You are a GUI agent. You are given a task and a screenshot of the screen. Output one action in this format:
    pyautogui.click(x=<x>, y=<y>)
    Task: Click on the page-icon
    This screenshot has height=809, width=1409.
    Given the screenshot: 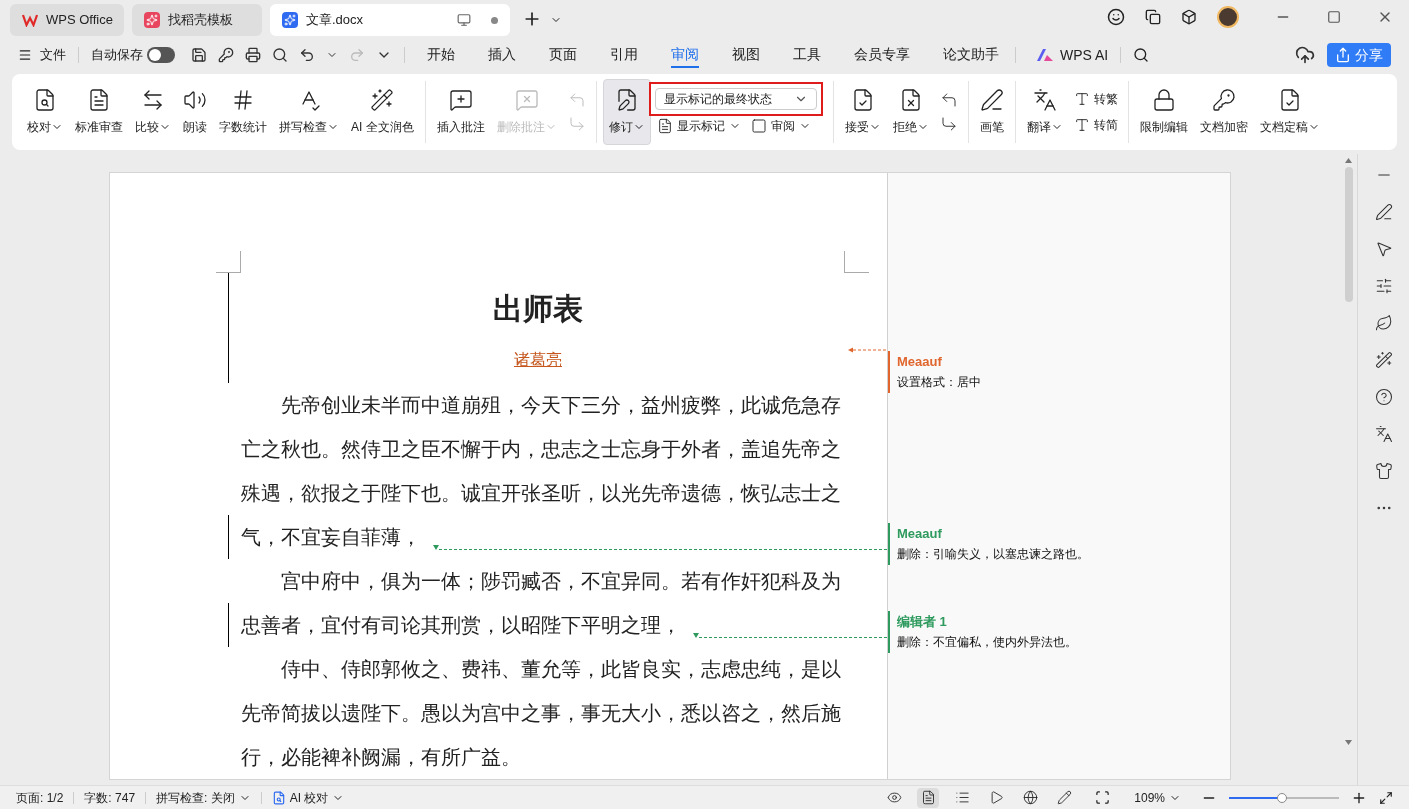 What is the action you would take?
    pyautogui.click(x=928, y=797)
    